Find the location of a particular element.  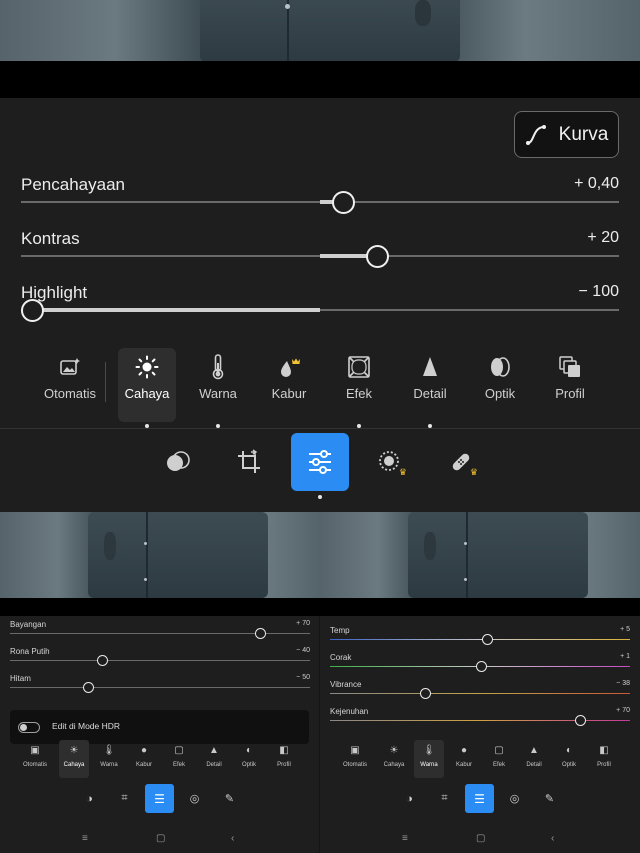

adjust-icon is located at coordinates (320, 462).